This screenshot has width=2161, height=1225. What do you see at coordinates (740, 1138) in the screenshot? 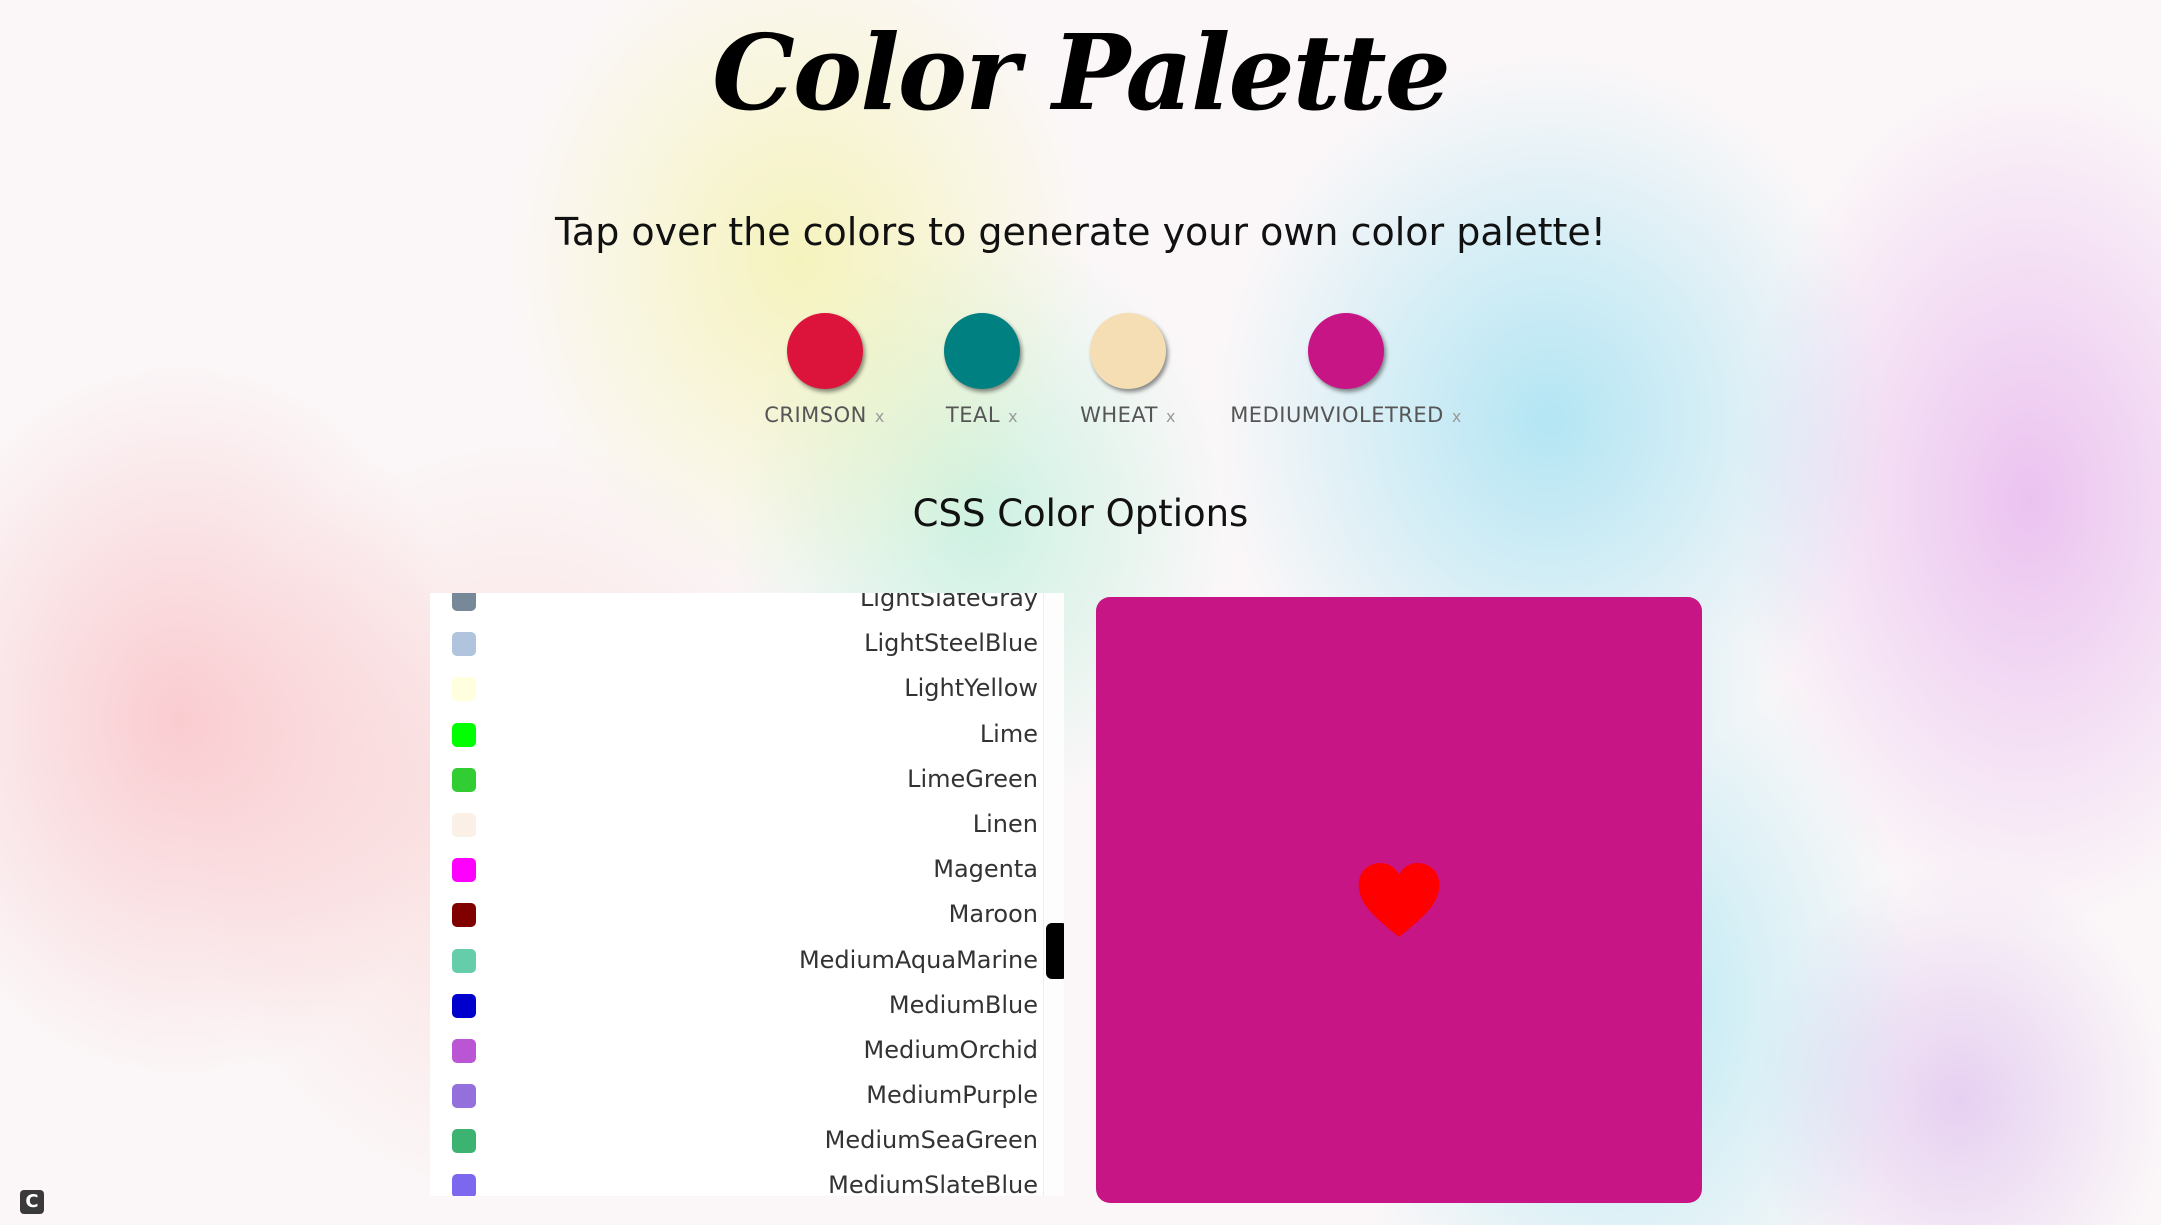
I see `list-item: MediumSeaGreen` at bounding box center [740, 1138].